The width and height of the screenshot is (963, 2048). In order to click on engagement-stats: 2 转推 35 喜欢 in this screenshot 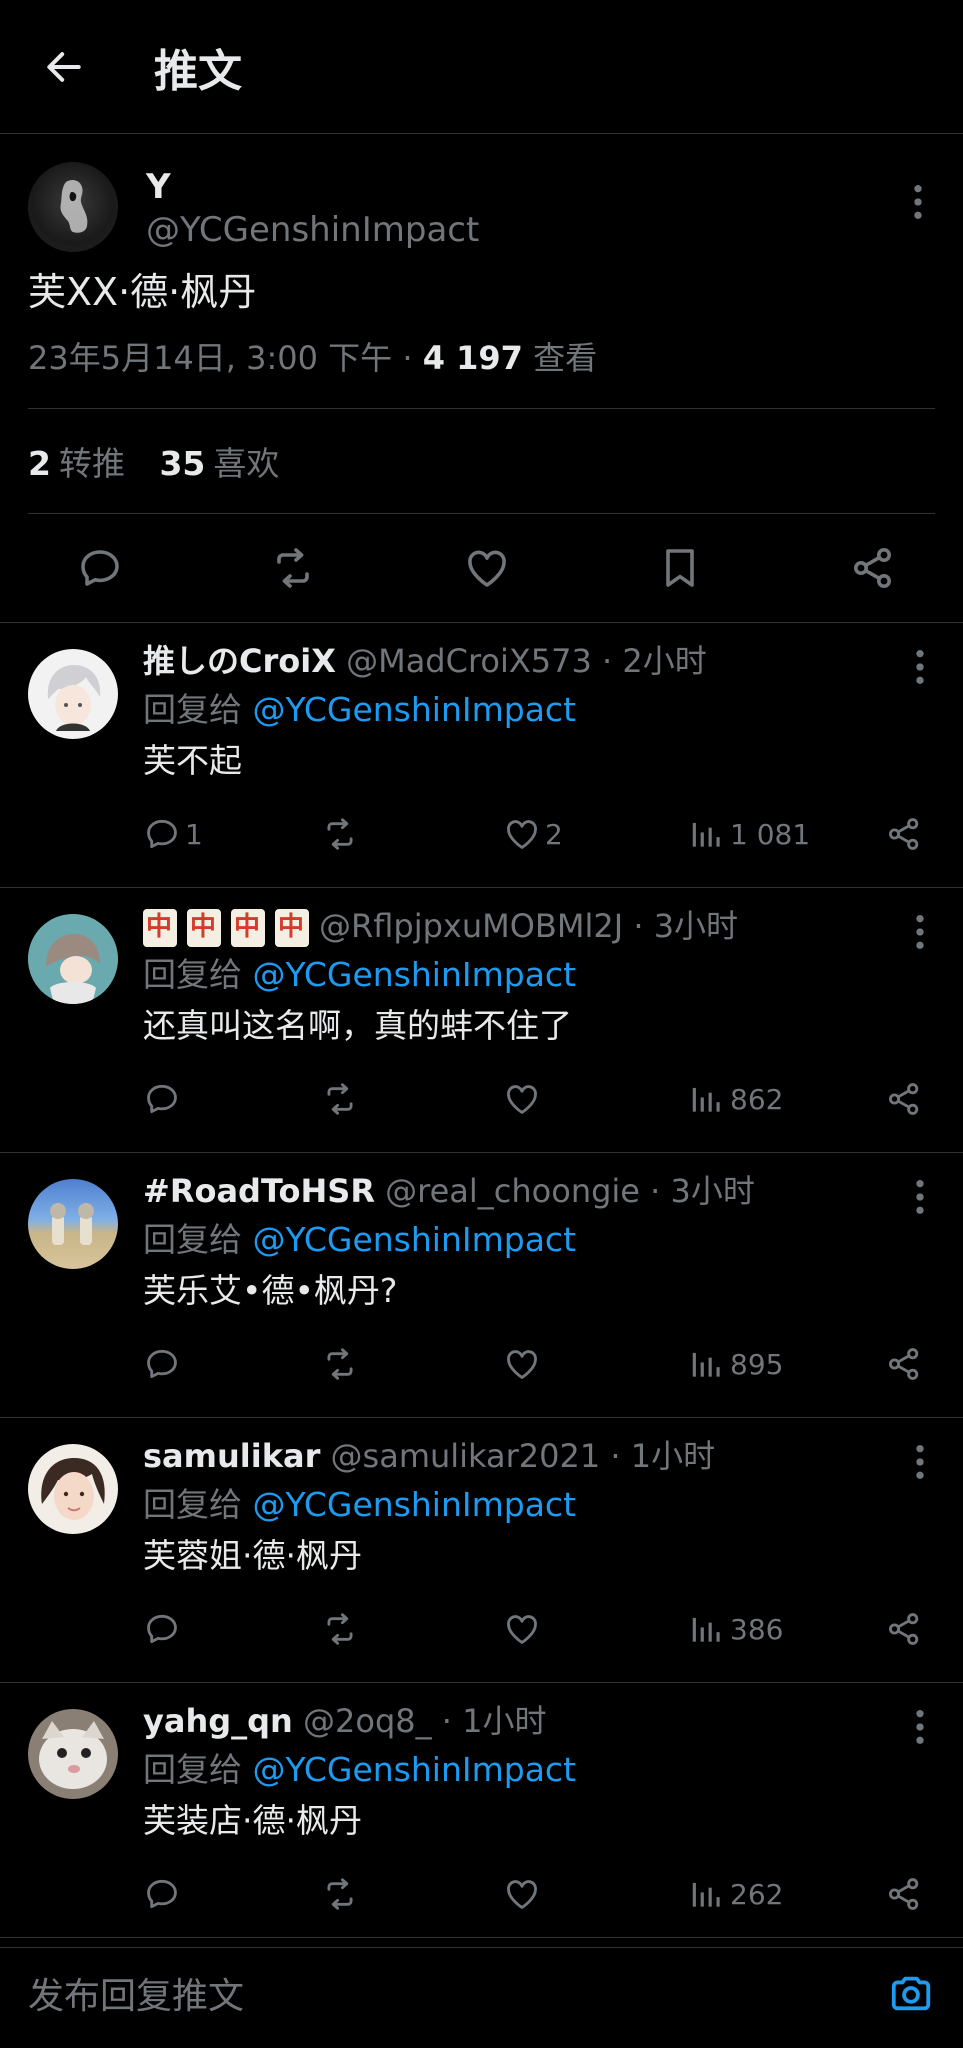, I will do `click(481, 461)`.